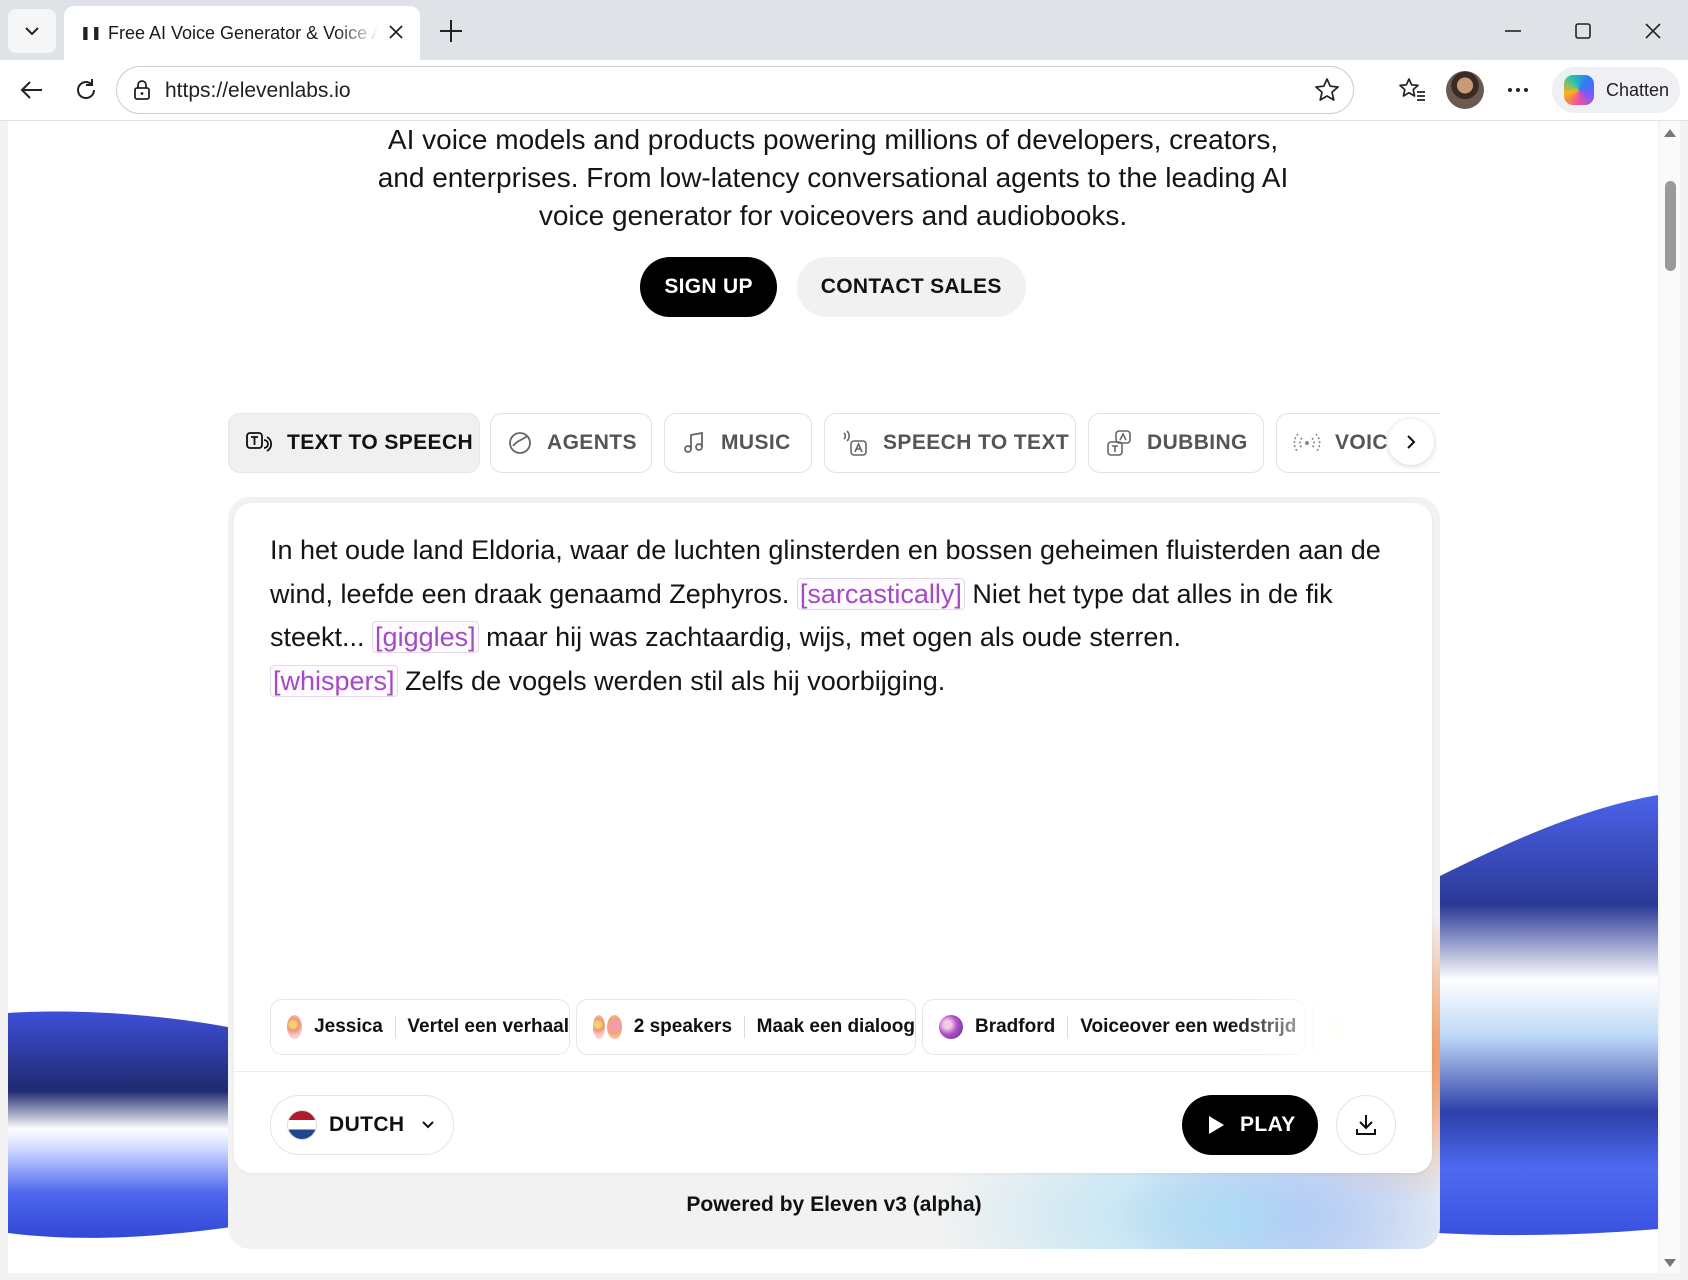  What do you see at coordinates (880, 593) in the screenshot?
I see `audio-tag: [sarcastically]` at bounding box center [880, 593].